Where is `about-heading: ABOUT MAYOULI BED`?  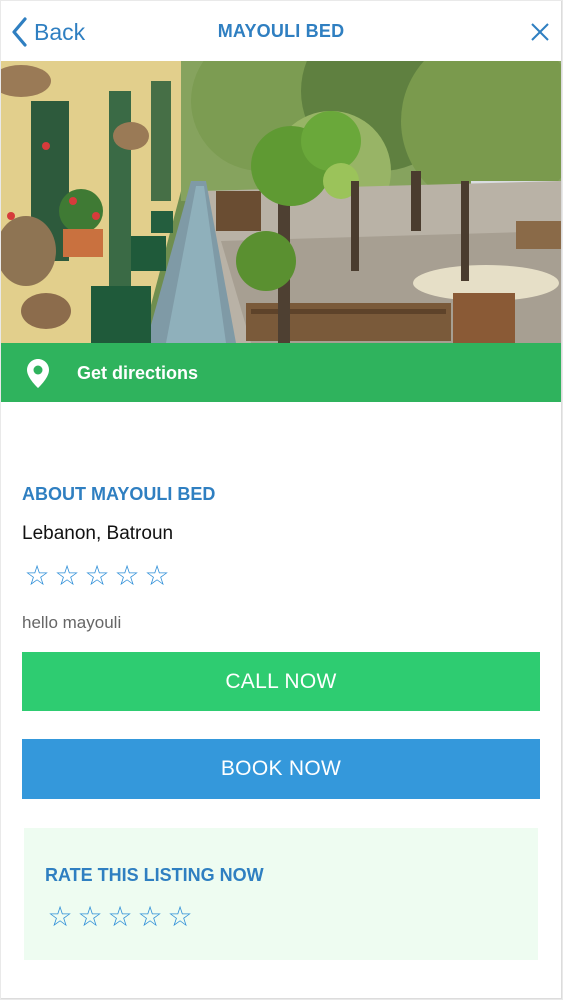
about-heading: ABOUT MAYOULI BED is located at coordinates (119, 494).